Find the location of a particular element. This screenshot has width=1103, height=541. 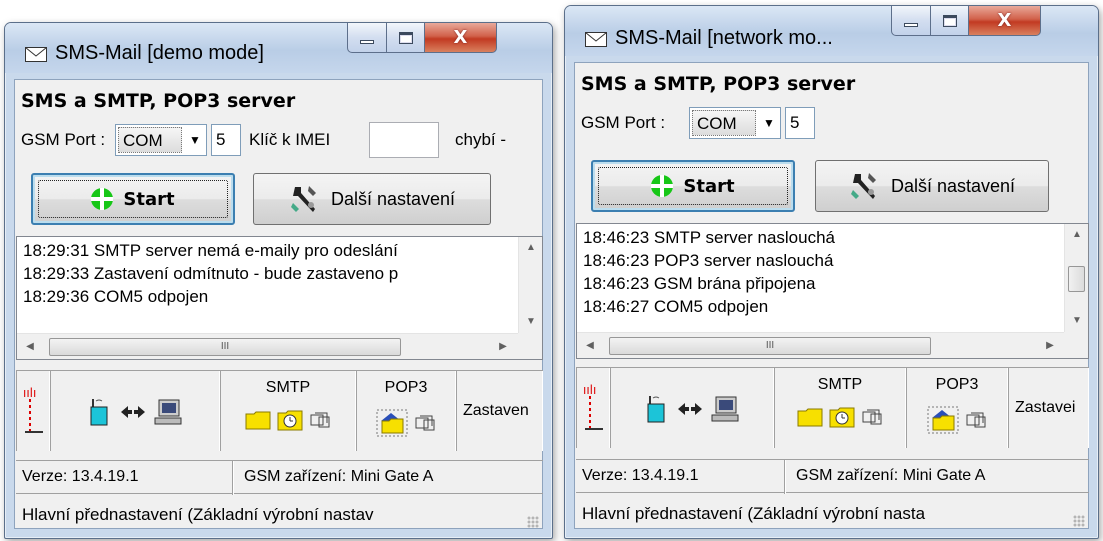

log-line: 18:29:36 COM5 odpojen is located at coordinates (116, 296).